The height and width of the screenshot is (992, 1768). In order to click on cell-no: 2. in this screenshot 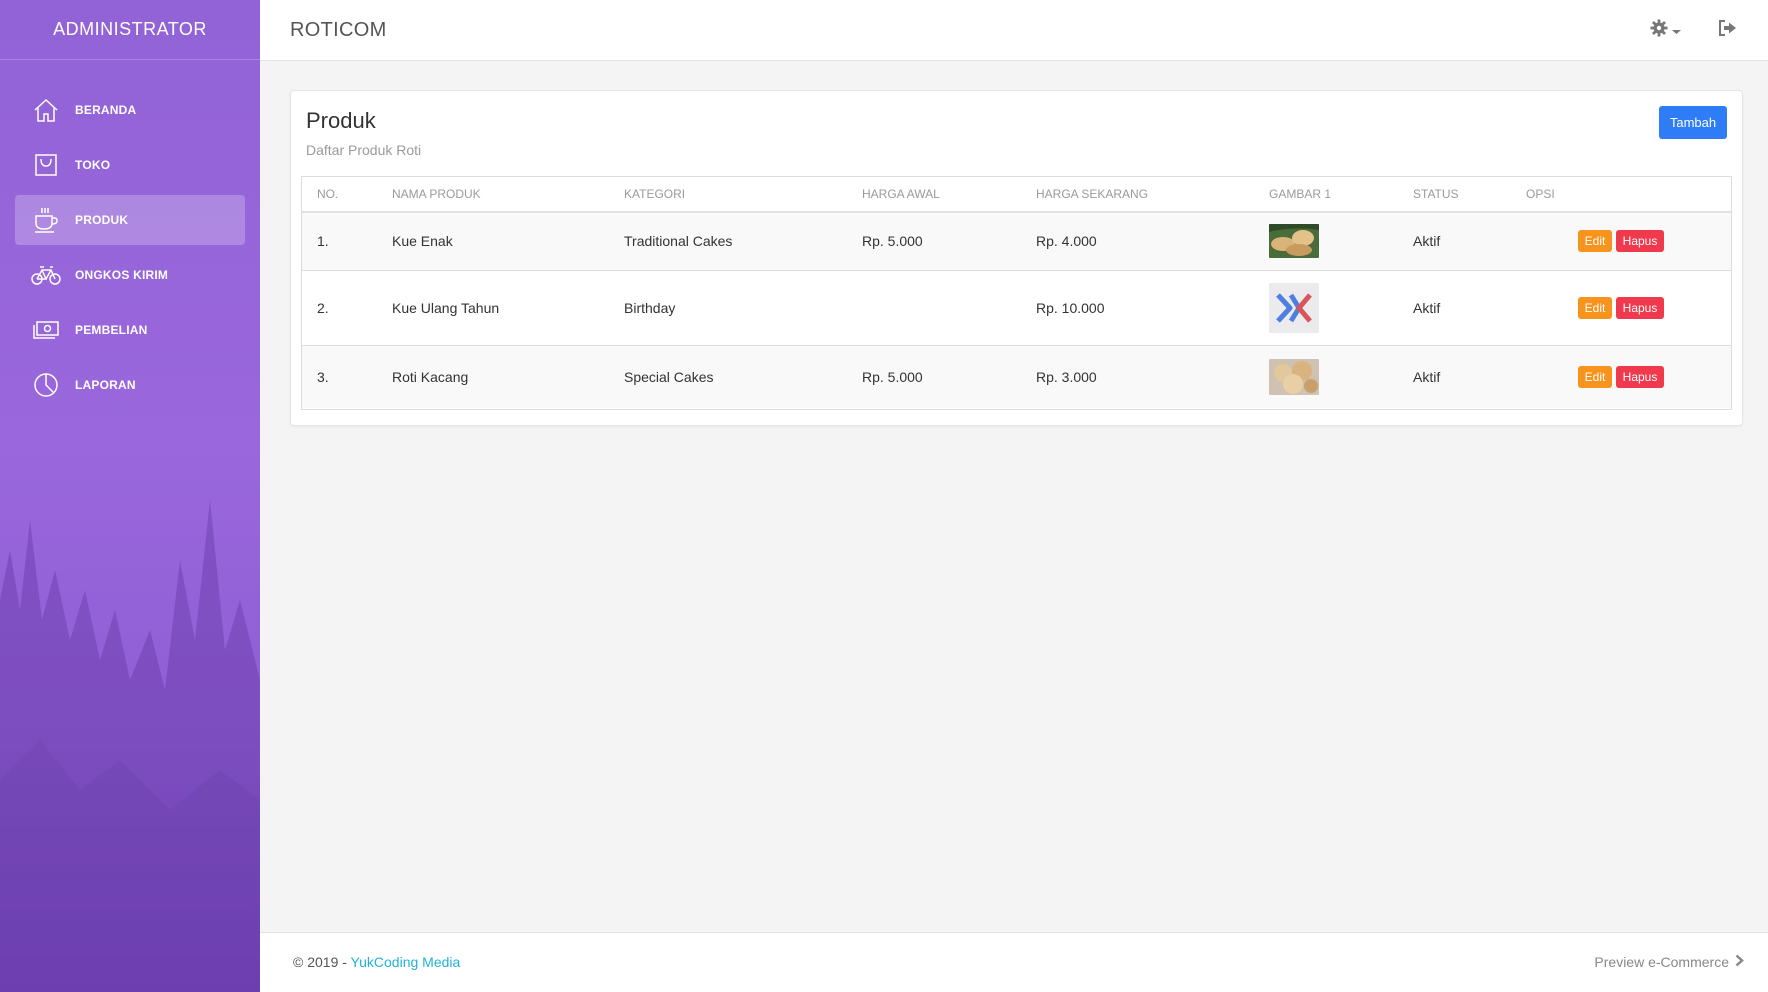, I will do `click(347, 308)`.